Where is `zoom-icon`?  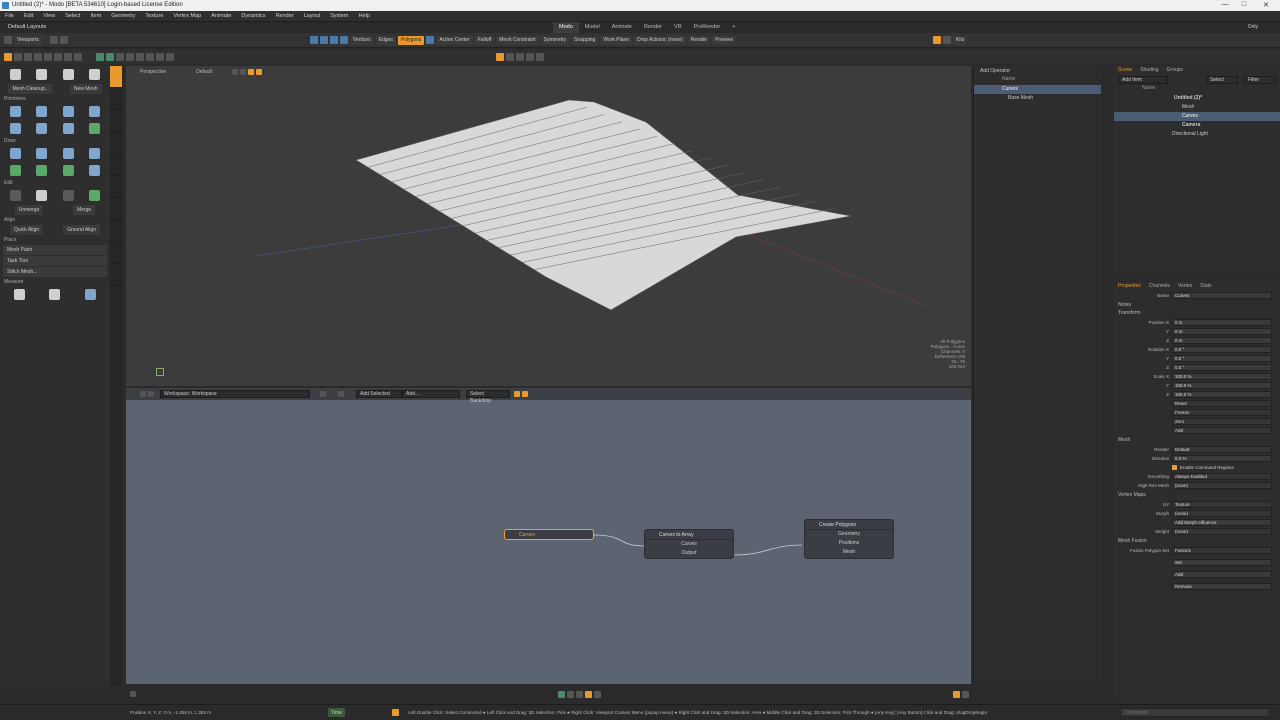
zoom-icon is located at coordinates (170, 57).